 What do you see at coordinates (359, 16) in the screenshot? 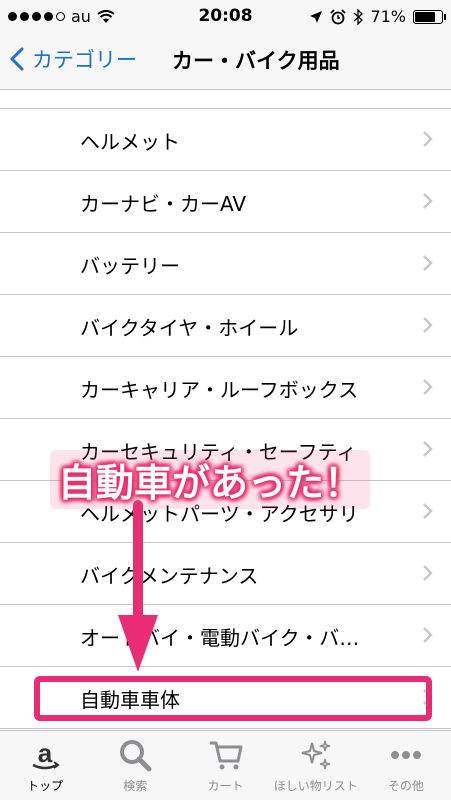
I see `bluetooth-icon` at bounding box center [359, 16].